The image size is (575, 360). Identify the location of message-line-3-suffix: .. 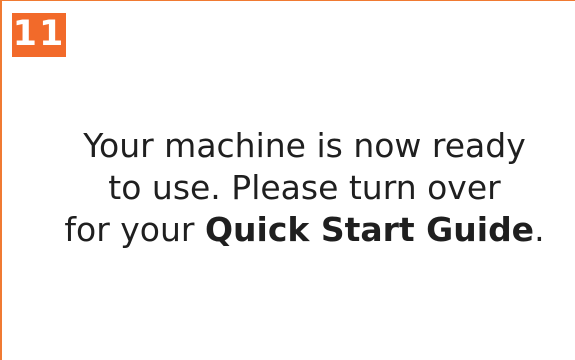
(539, 229).